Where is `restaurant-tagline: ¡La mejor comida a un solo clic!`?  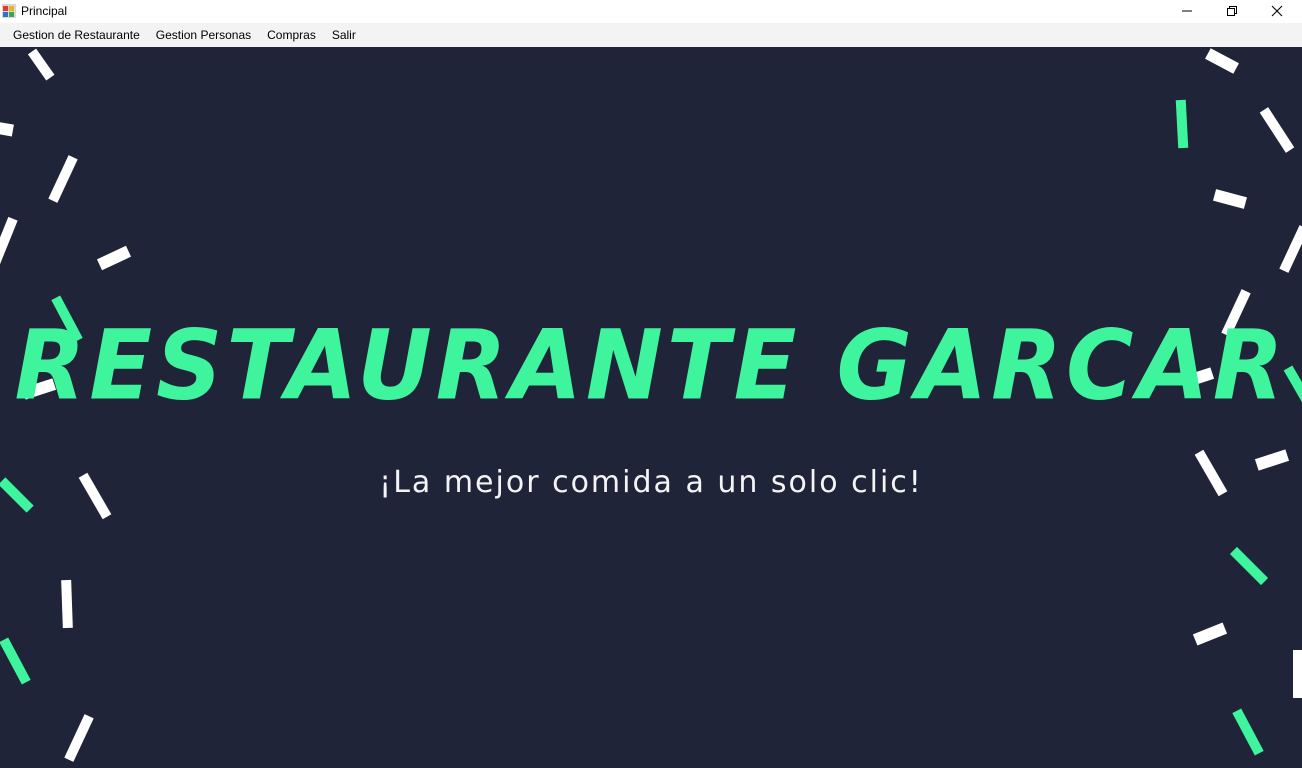
restaurant-tagline: ¡La mejor comida a un solo clic! is located at coordinates (651, 482).